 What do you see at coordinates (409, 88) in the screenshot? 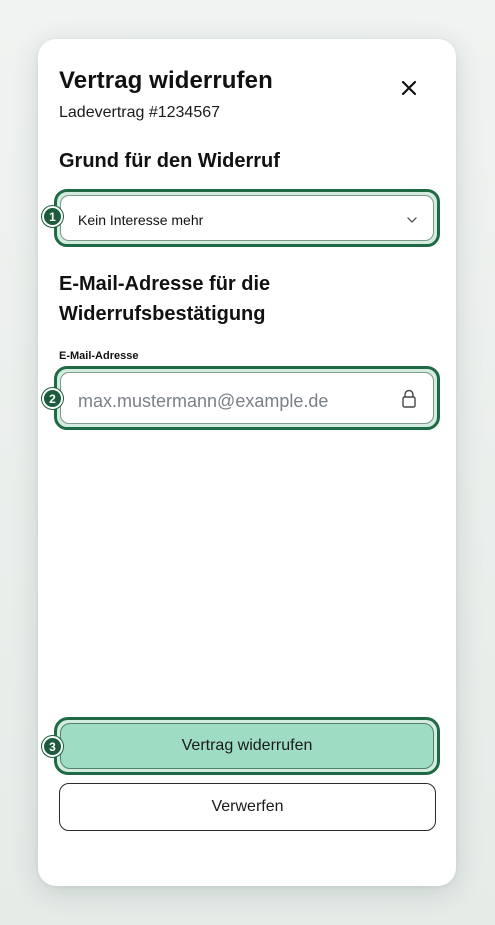
I see `close-icon` at bounding box center [409, 88].